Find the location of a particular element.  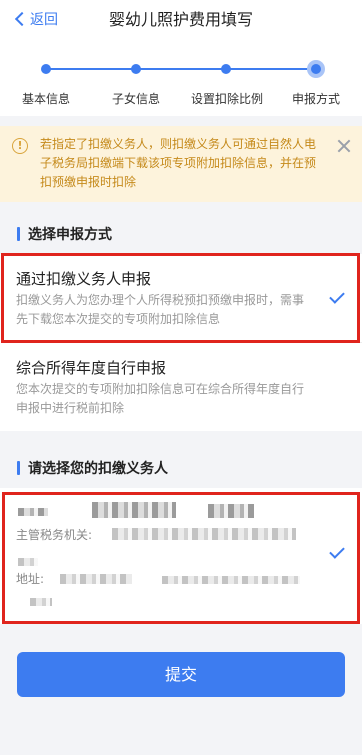

step-label-child-info: 子女信息 is located at coordinates (136, 99).